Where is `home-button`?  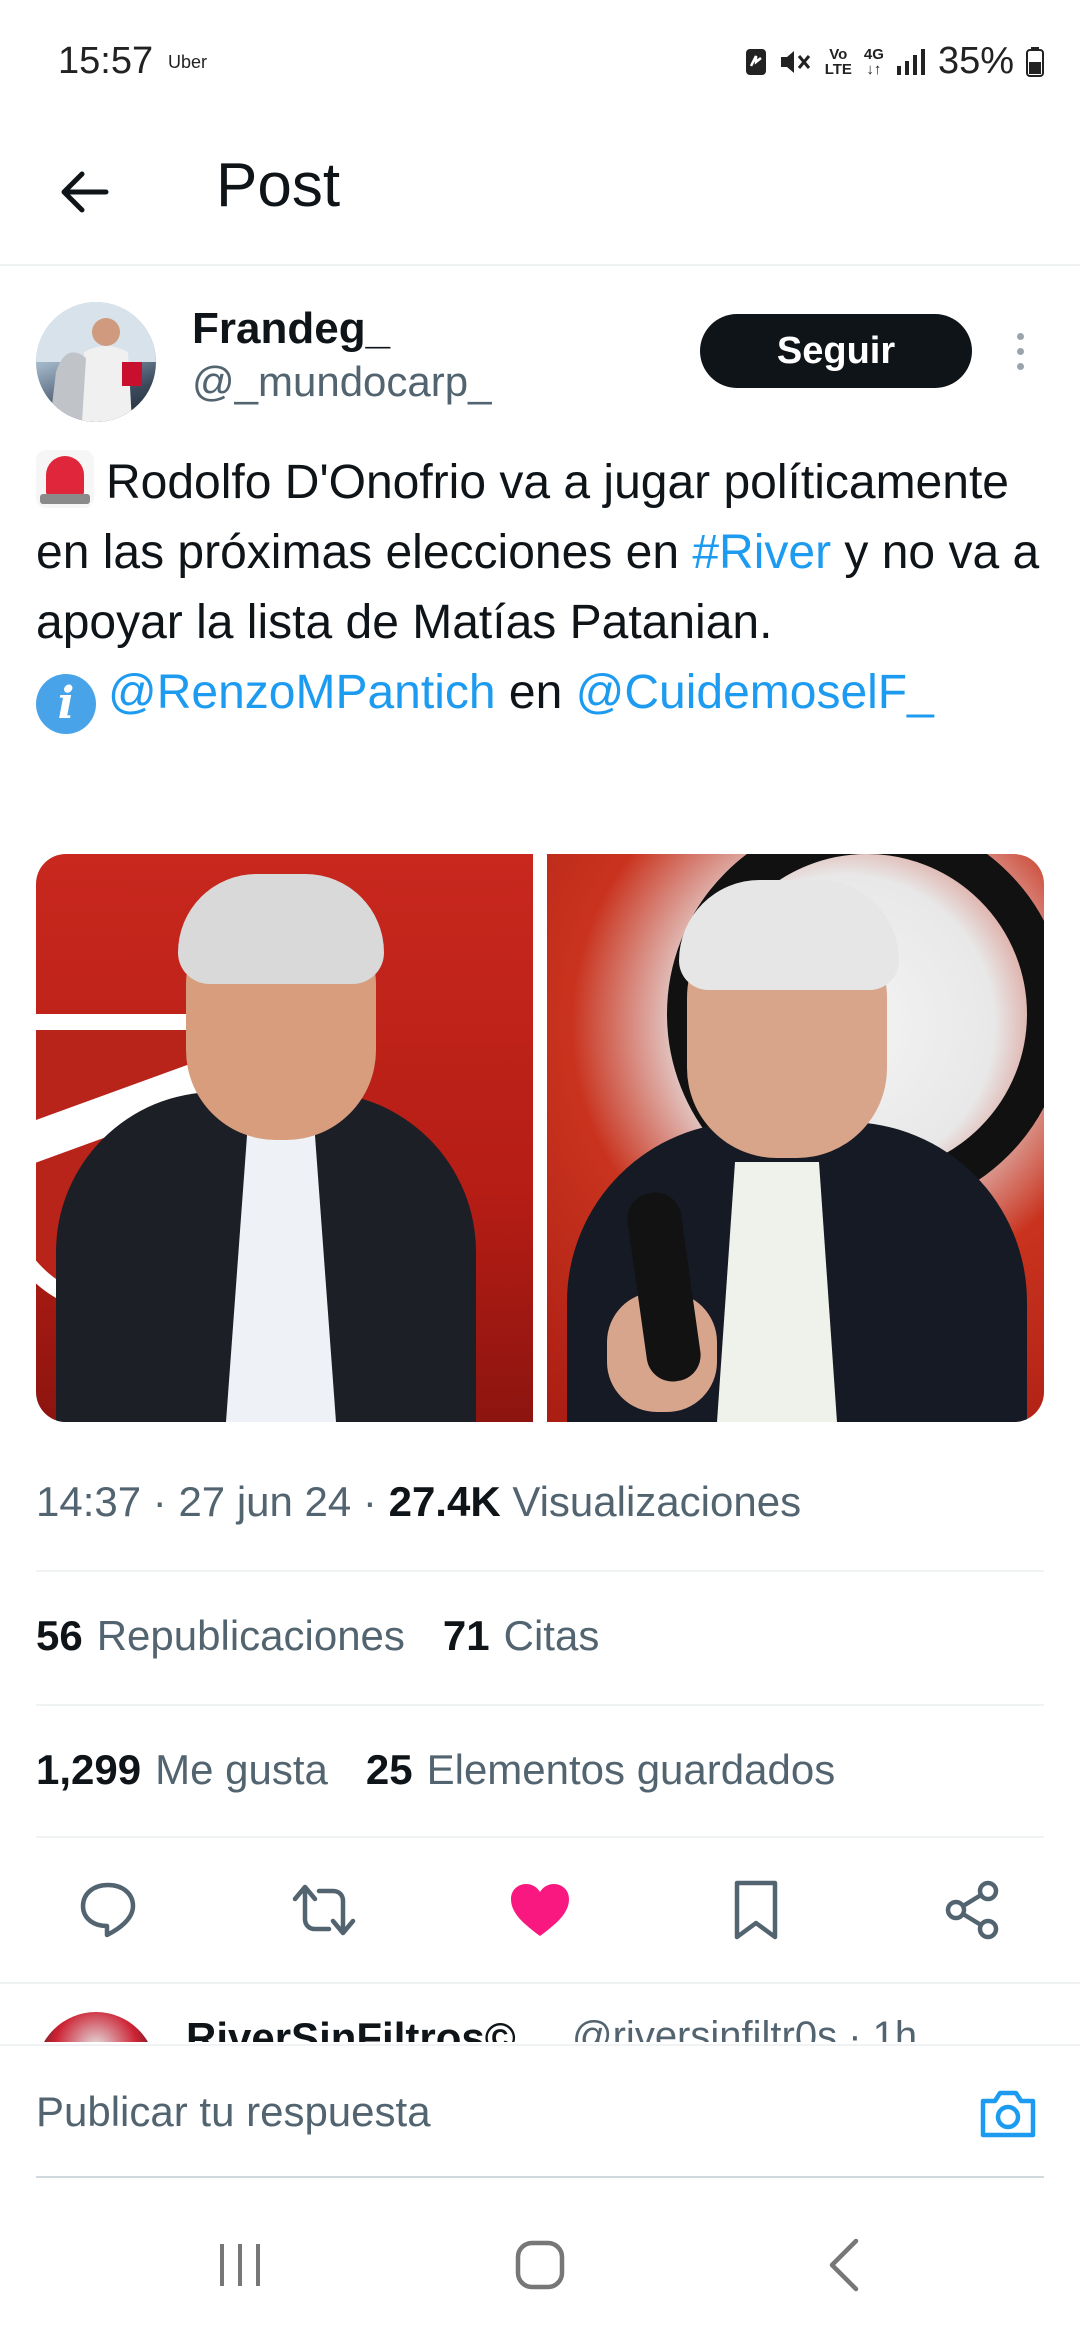 home-button is located at coordinates (540, 2265).